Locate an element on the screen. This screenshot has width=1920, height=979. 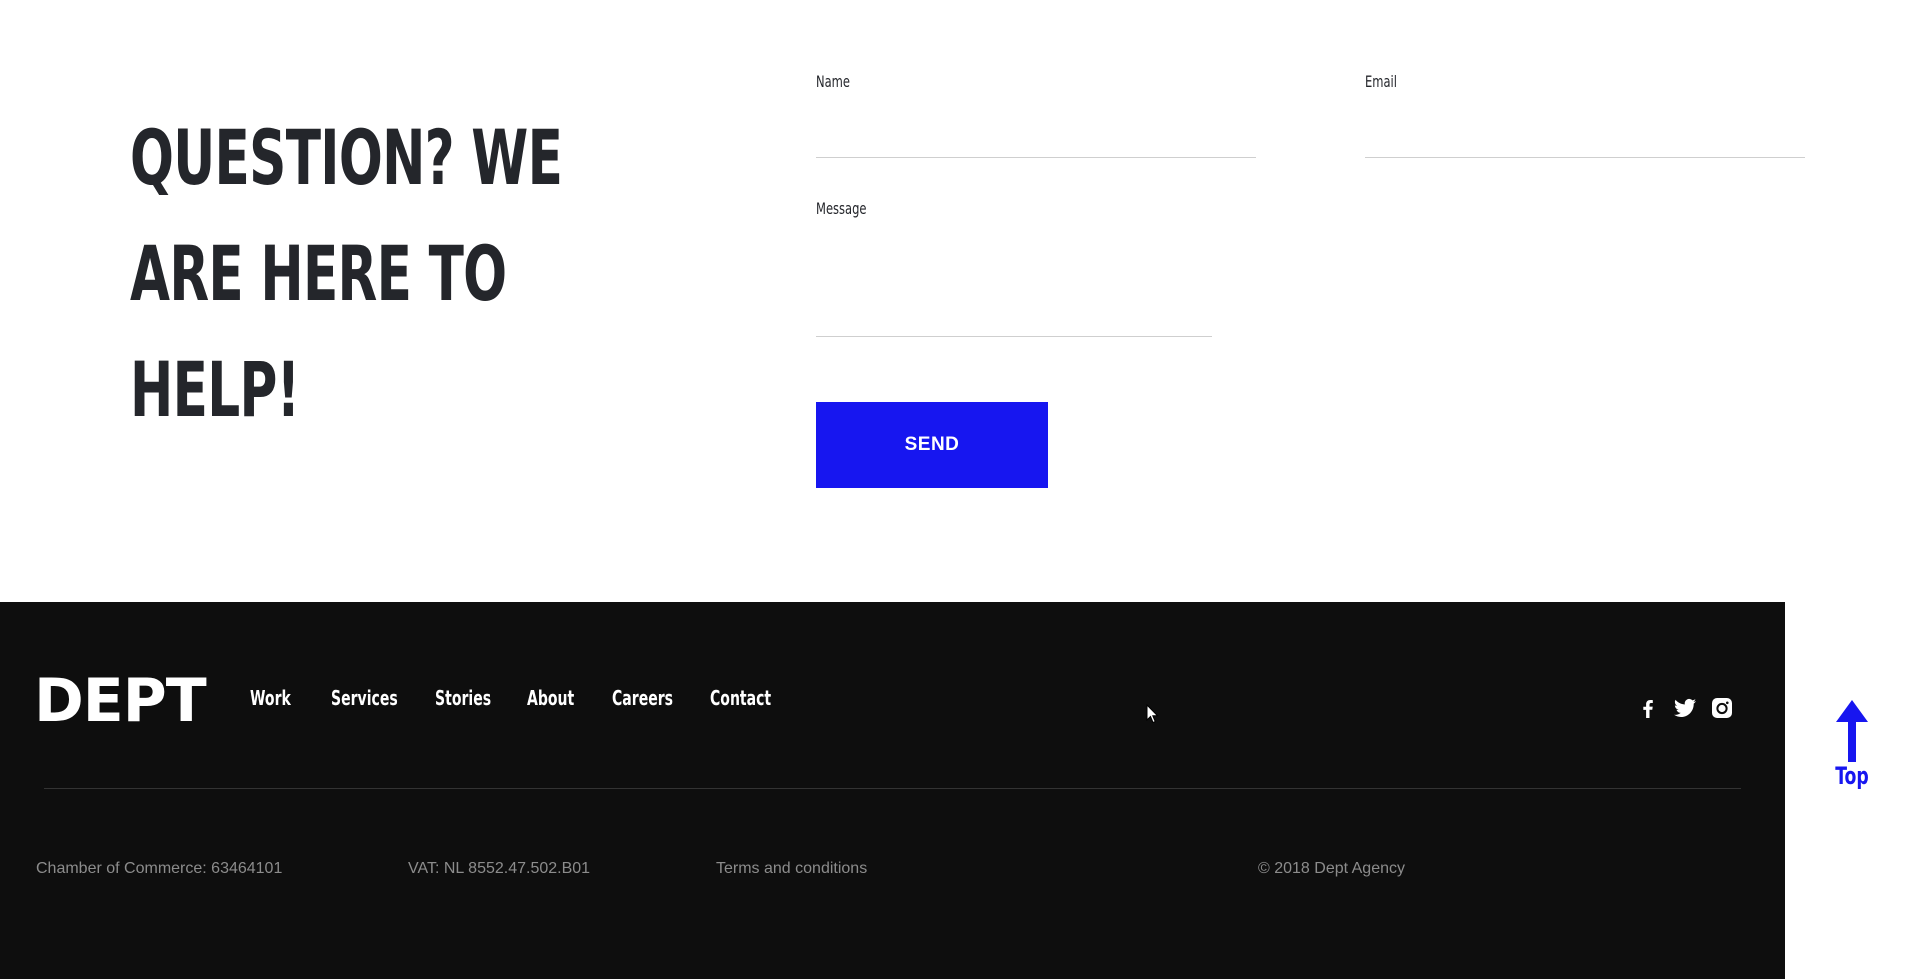
name-underline is located at coordinates (1036, 157).